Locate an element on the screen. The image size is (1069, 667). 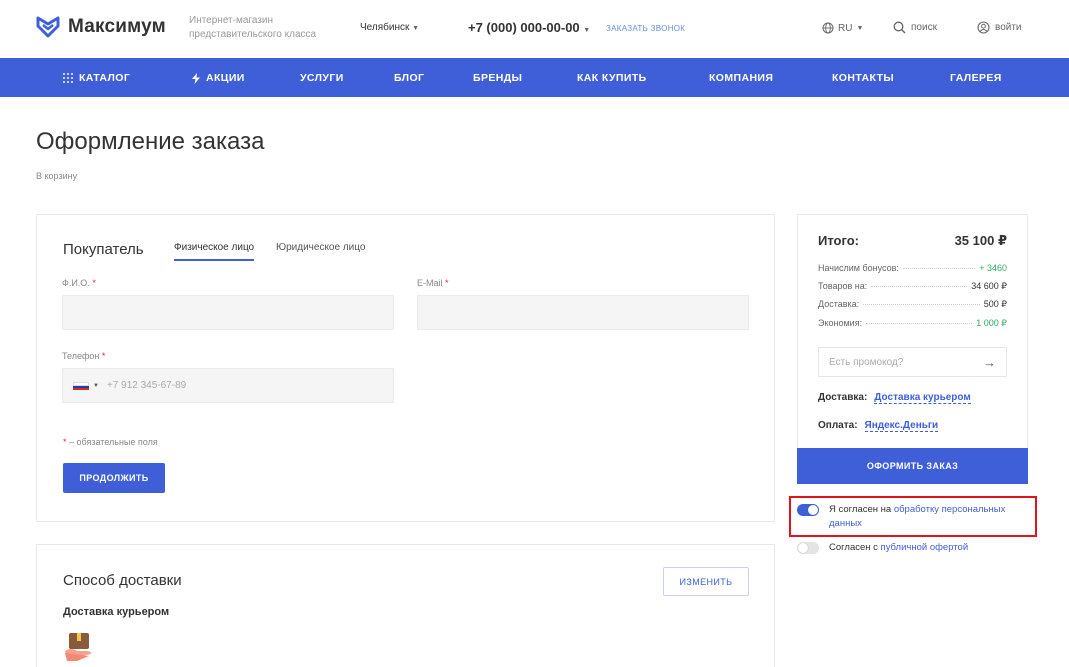
nav-label: Как купить is located at coordinates (612, 78).